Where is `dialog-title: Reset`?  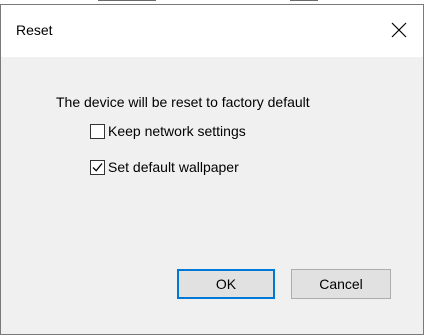
dialog-title: Reset is located at coordinates (34, 30).